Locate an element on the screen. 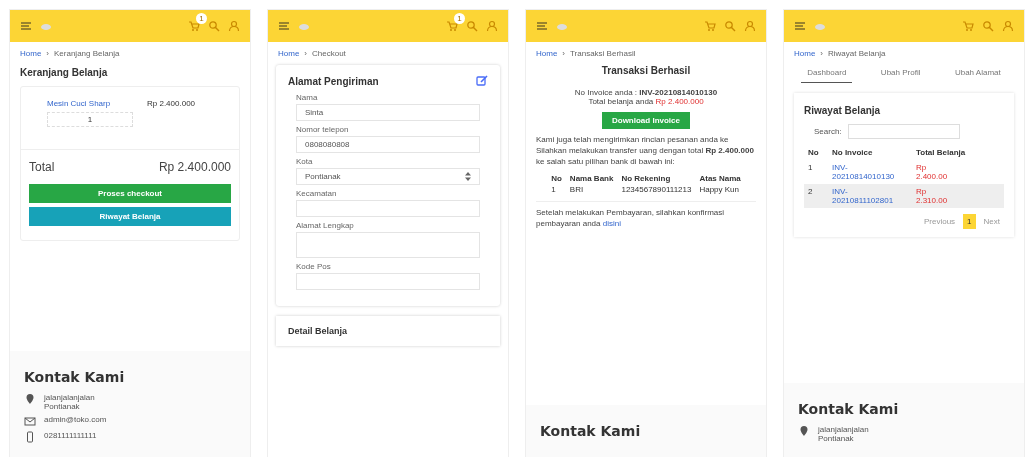 This screenshot has height=457, width=1032. column-header: Total Belanja is located at coordinates (941, 152).